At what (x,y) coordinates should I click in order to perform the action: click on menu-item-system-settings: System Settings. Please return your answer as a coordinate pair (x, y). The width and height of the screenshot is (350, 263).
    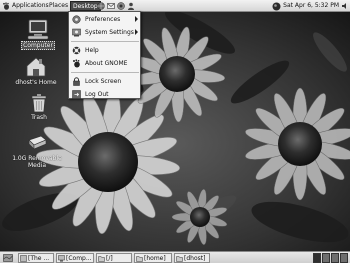
    Looking at the image, I should click on (105, 32).